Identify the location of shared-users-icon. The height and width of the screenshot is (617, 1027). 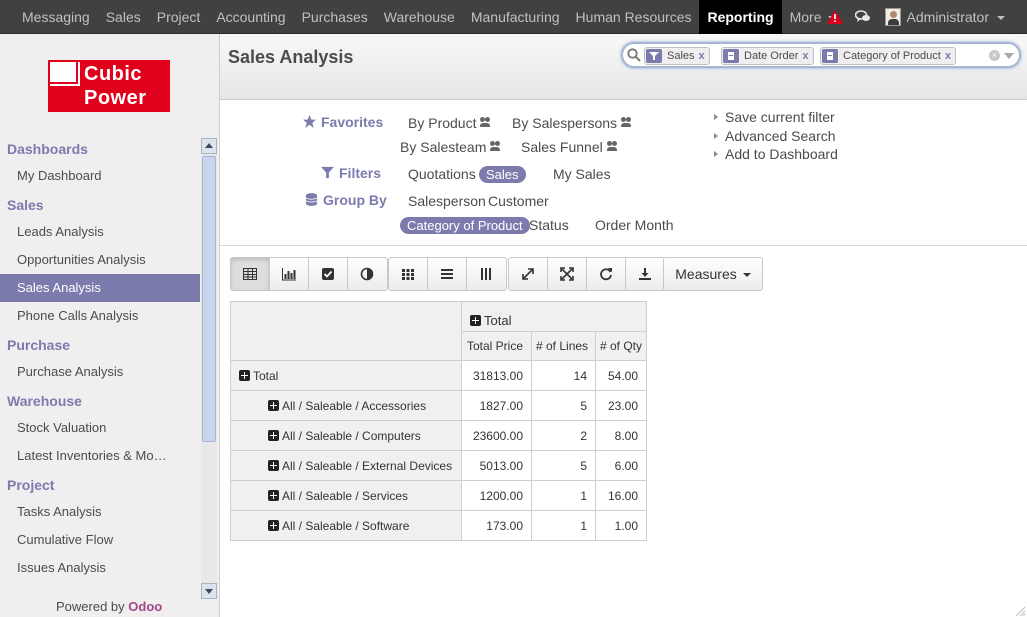
(612, 146).